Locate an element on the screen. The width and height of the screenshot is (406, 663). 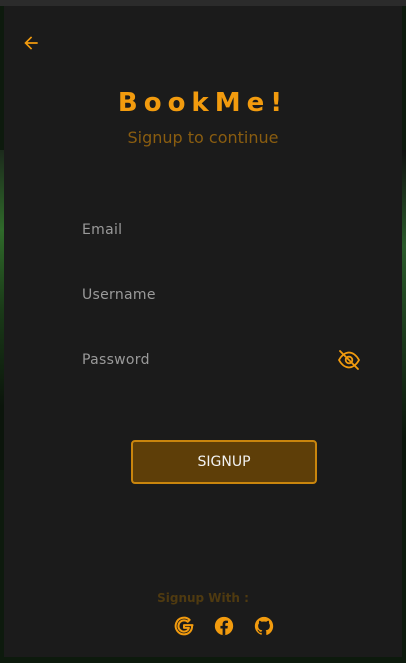
google-icon is located at coordinates (184, 626).